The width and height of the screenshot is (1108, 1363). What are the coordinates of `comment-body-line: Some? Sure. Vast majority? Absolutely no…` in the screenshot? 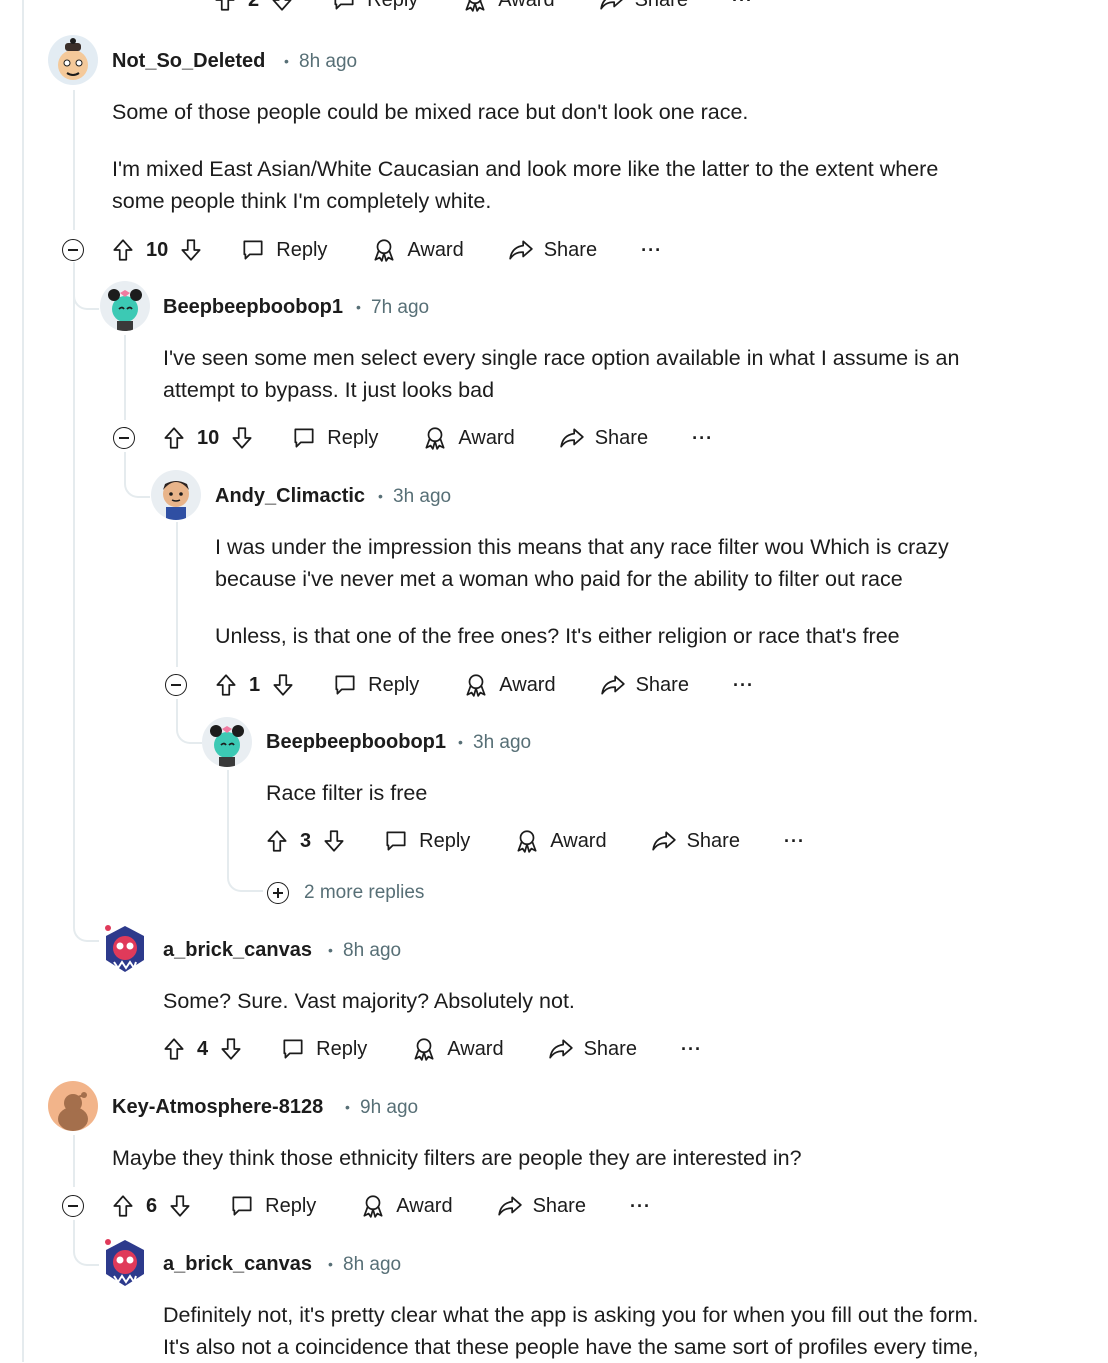 It's located at (369, 1001).